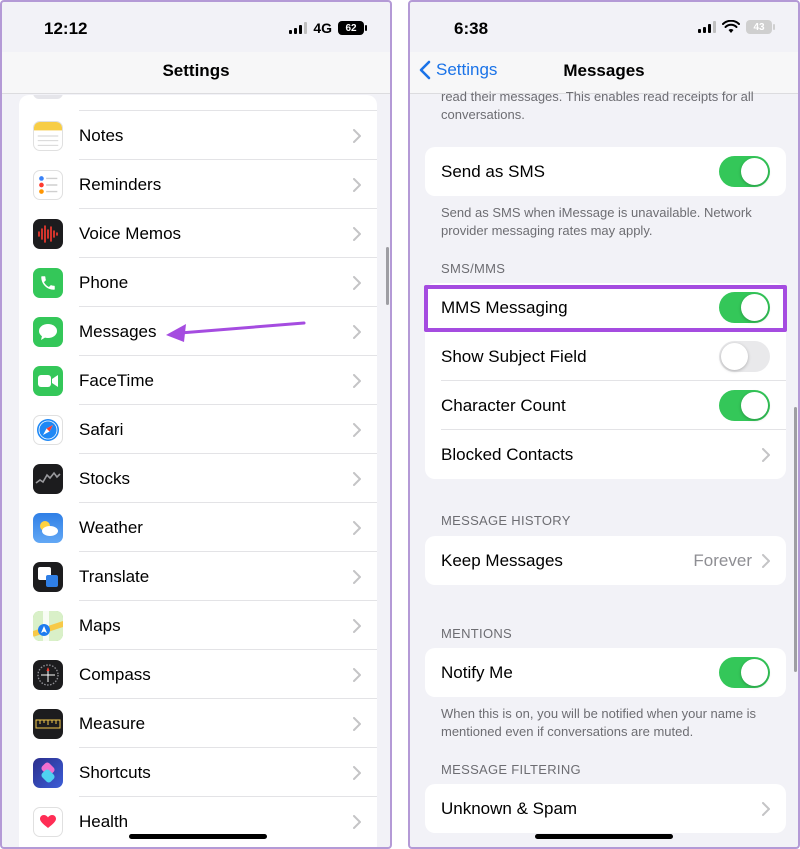  What do you see at coordinates (198, 380) in the screenshot?
I see `settings-item-facetime: FaceTime` at bounding box center [198, 380].